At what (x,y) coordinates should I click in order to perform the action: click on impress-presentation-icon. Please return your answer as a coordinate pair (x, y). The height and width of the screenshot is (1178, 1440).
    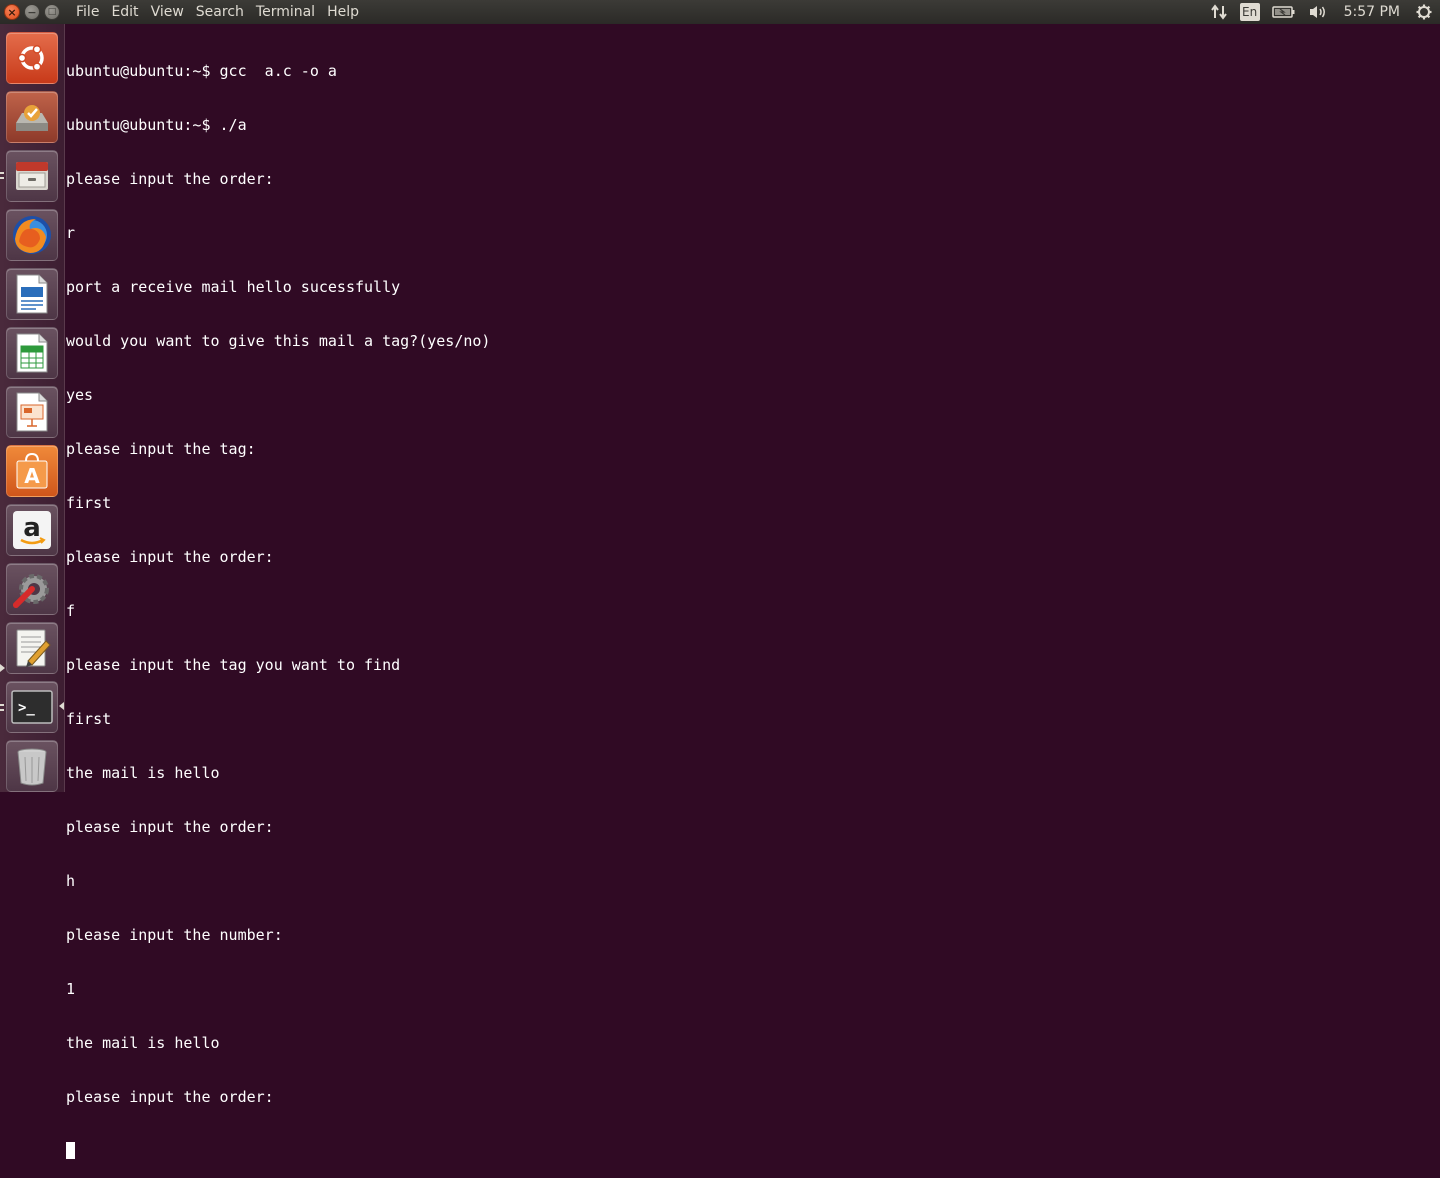
    Looking at the image, I should click on (32, 412).